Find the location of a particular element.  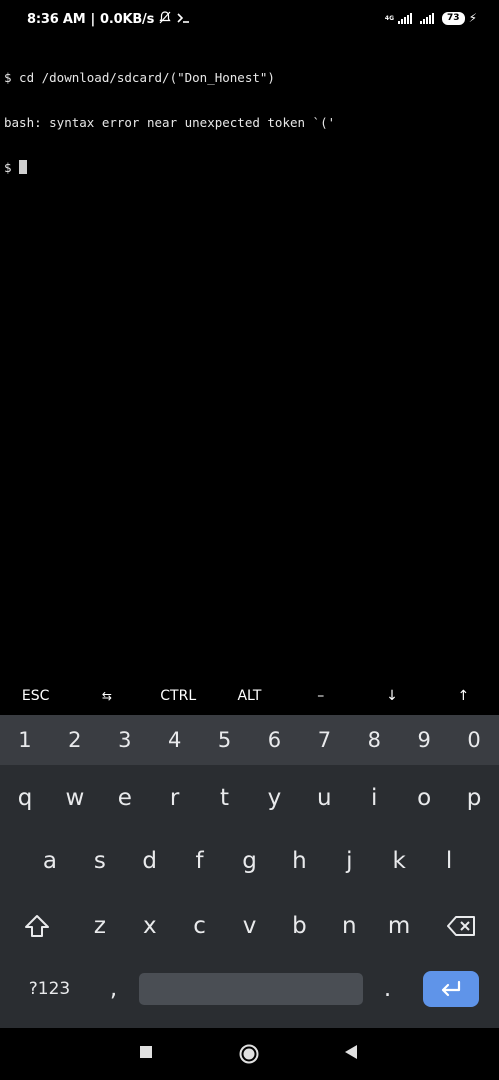

dash-key: – is located at coordinates (320, 696).